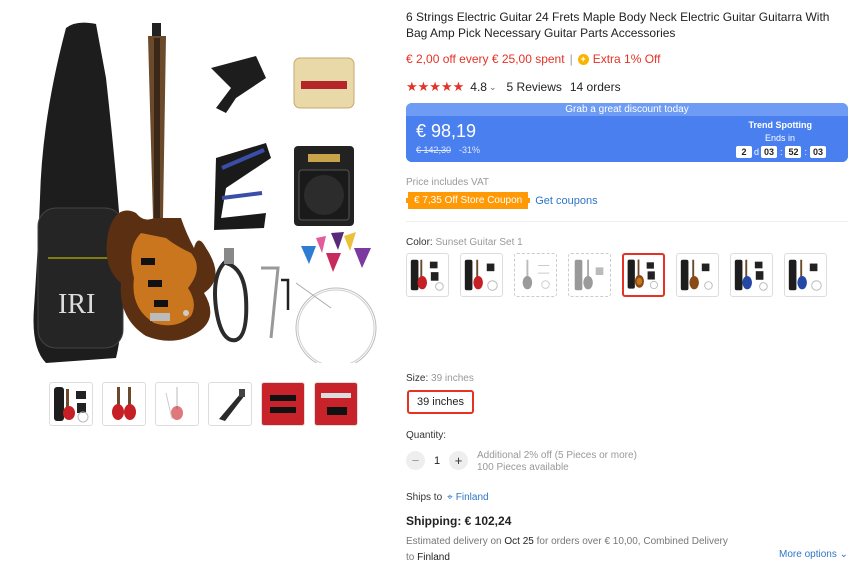 The image size is (856, 566). I want to click on color-label: Color: Sunset Guitar Set 1, so click(464, 242).